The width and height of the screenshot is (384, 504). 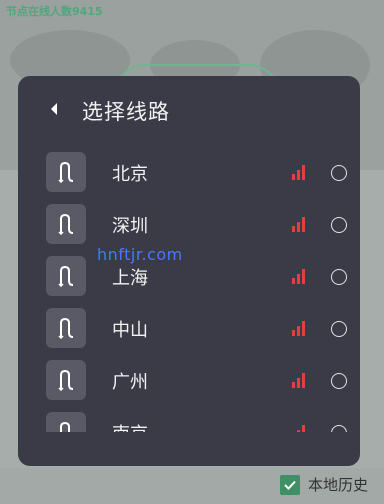 I want to click on local-history-toggle: 本地历史, so click(x=323, y=484).